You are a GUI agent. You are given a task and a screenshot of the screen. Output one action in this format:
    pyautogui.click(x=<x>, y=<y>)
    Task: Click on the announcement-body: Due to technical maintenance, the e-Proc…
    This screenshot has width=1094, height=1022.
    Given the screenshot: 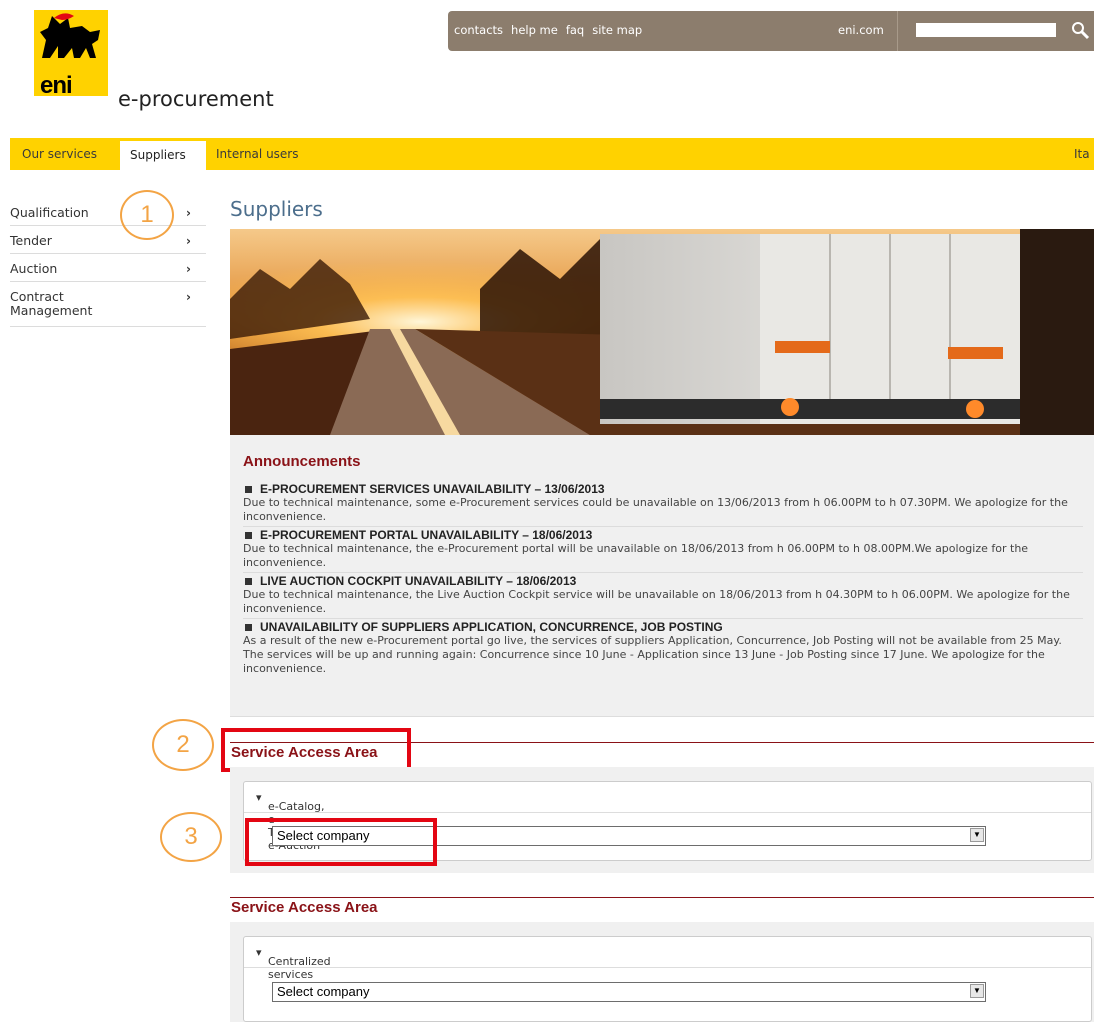 What is the action you would take?
    pyautogui.click(x=636, y=555)
    